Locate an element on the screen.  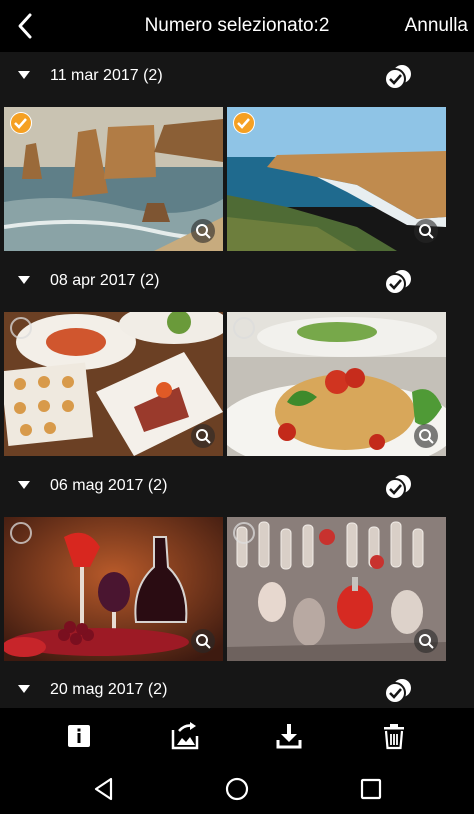
top-app-bar: Numero selezionato:2 Annulla is located at coordinates (237, 26).